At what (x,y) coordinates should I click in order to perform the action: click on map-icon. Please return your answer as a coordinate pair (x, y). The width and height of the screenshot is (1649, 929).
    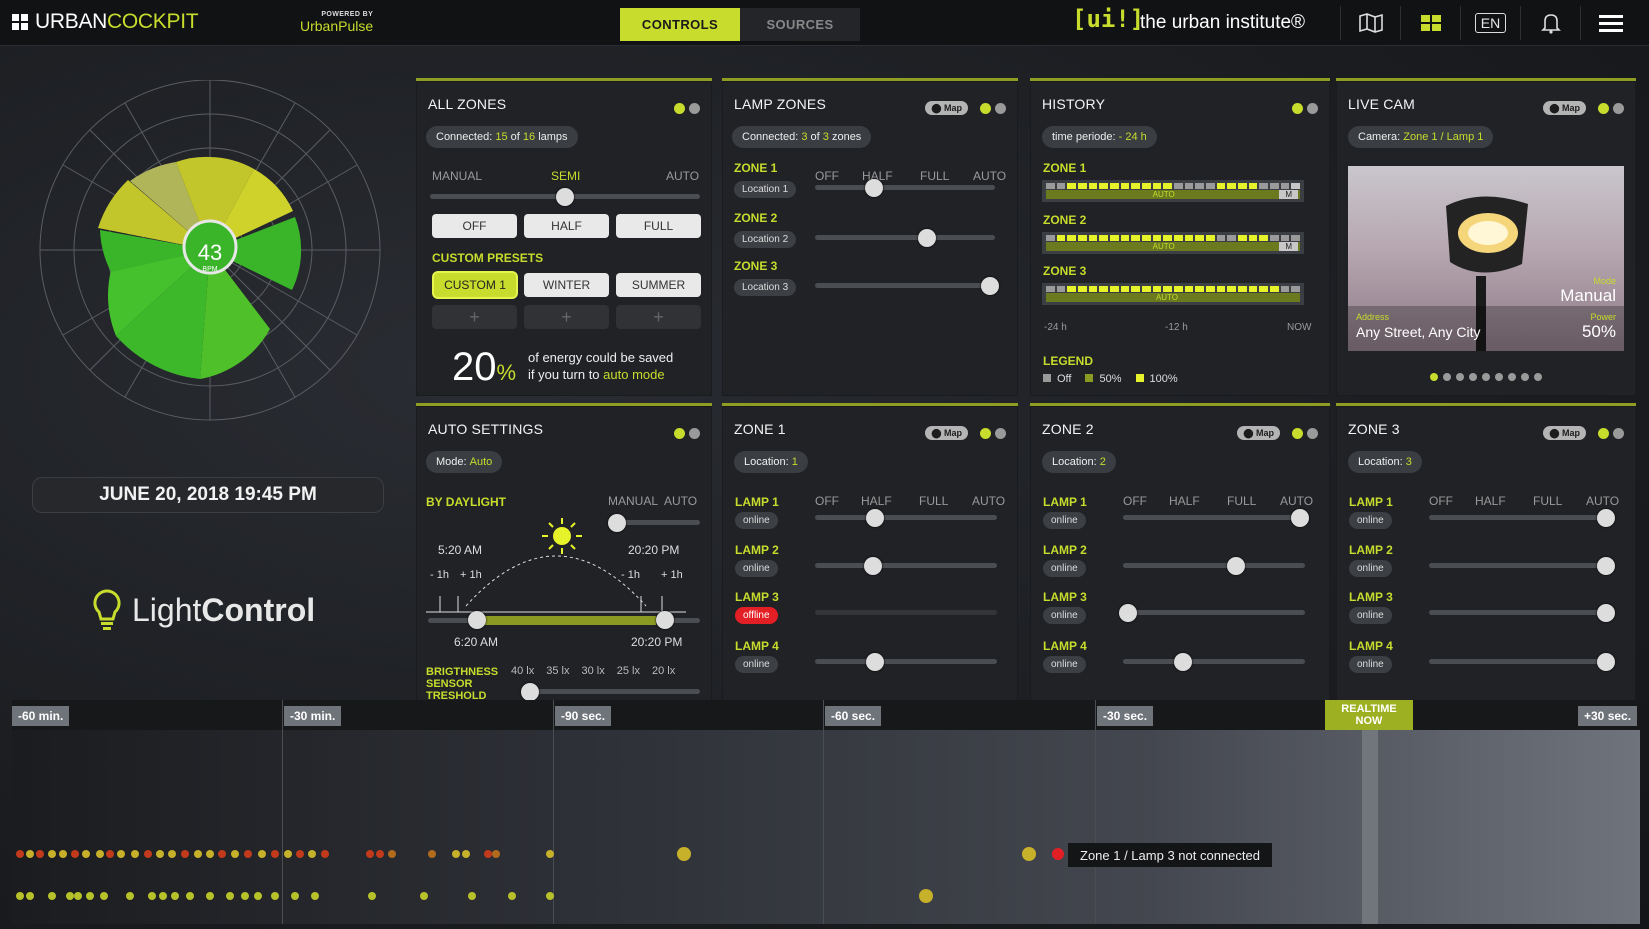
    Looking at the image, I should click on (1370, 23).